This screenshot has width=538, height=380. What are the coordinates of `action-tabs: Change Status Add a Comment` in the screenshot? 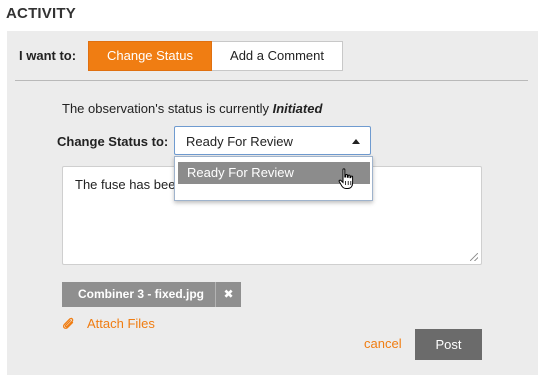 It's located at (215, 56).